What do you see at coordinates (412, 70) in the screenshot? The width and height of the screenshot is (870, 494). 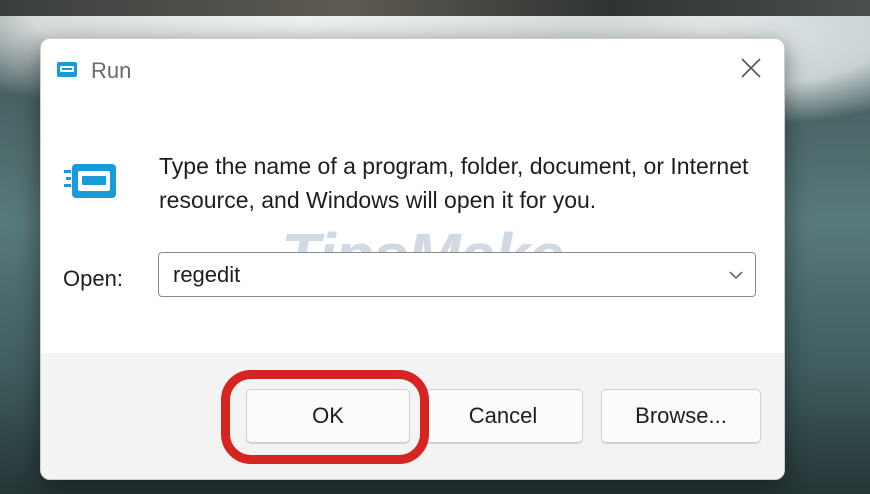 I see `title-bar: Run` at bounding box center [412, 70].